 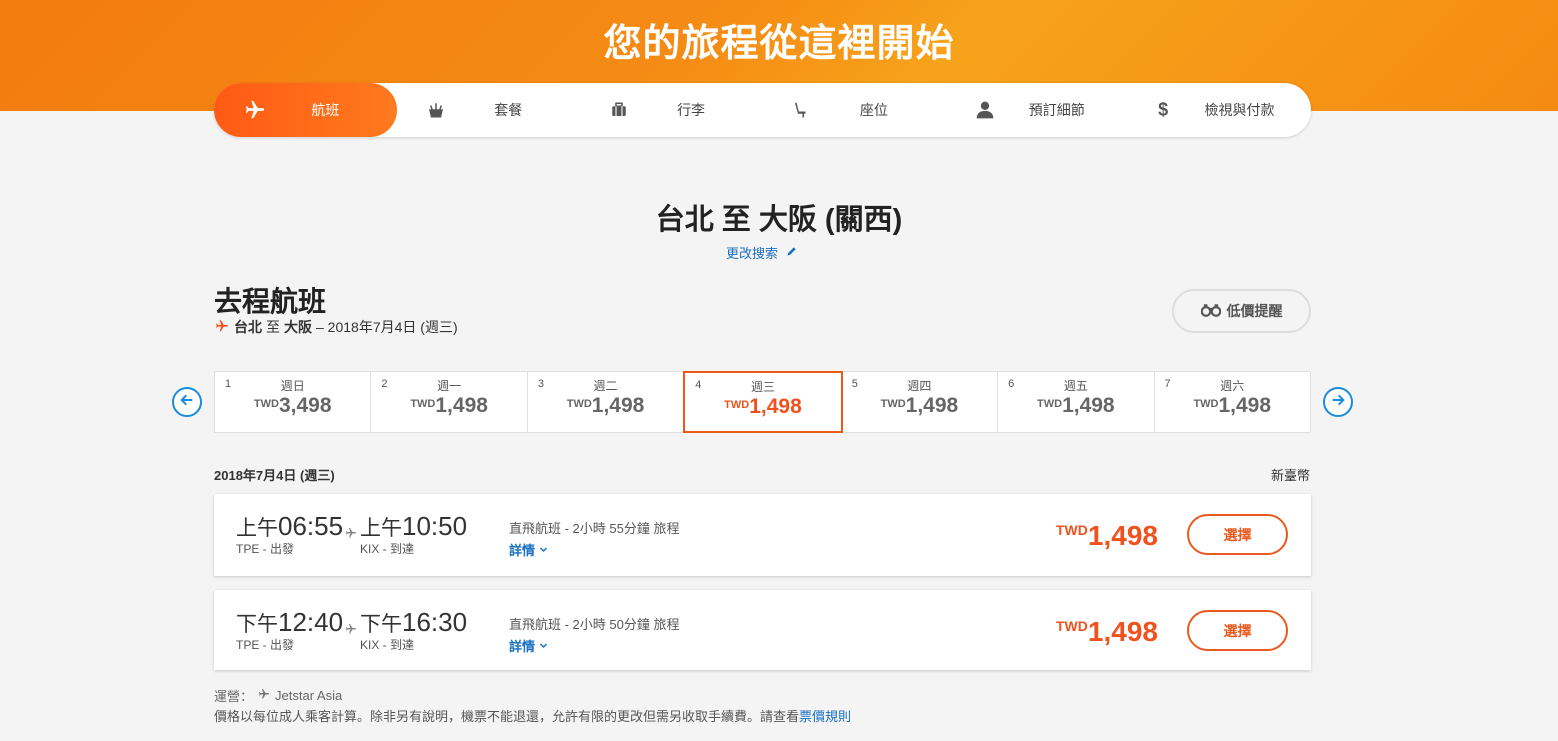 What do you see at coordinates (1163, 109) in the screenshot?
I see `dollar-icon: $` at bounding box center [1163, 109].